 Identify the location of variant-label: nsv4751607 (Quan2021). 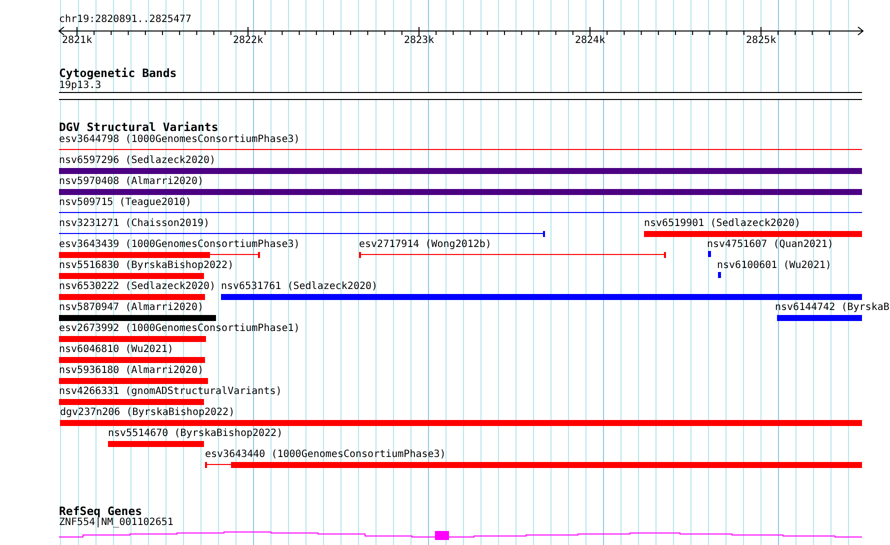
(770, 245).